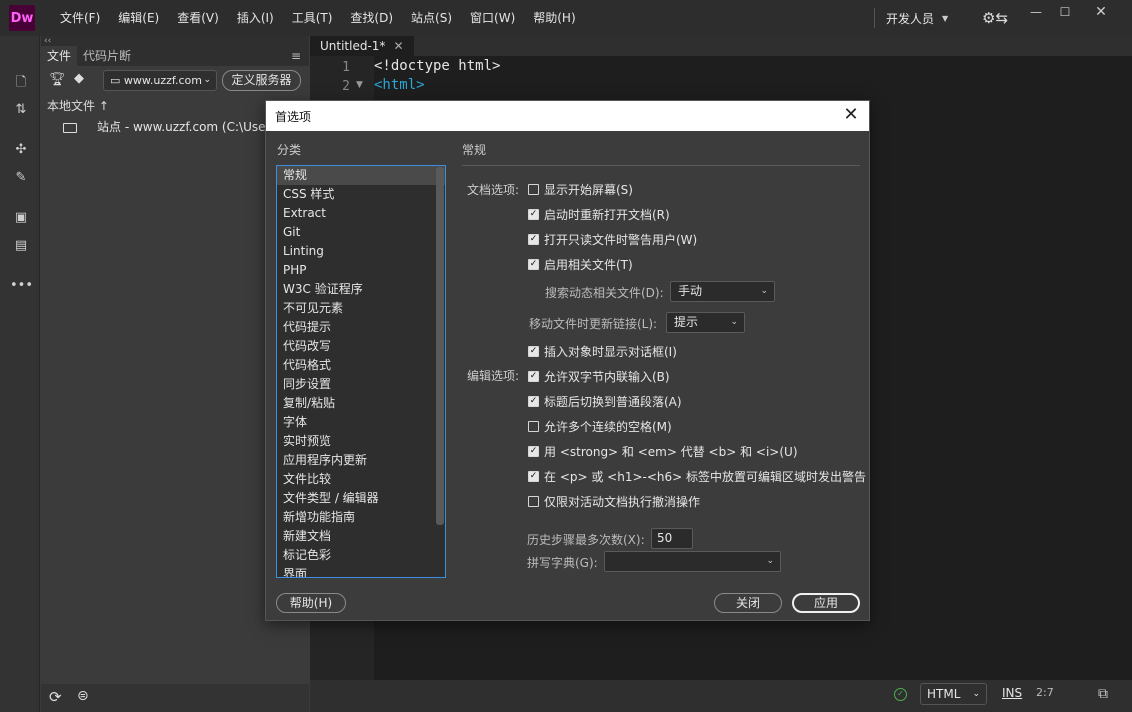 The width and height of the screenshot is (1132, 712). I want to click on category-item: Extract, so click(361, 213).